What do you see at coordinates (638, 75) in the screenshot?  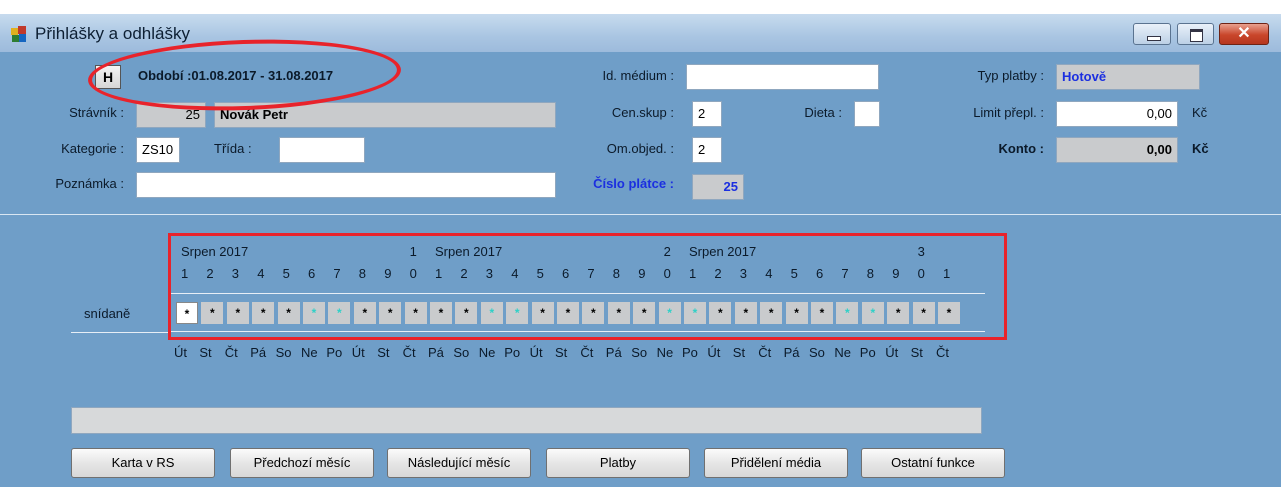 I see `id-medium-label: Id. médium :` at bounding box center [638, 75].